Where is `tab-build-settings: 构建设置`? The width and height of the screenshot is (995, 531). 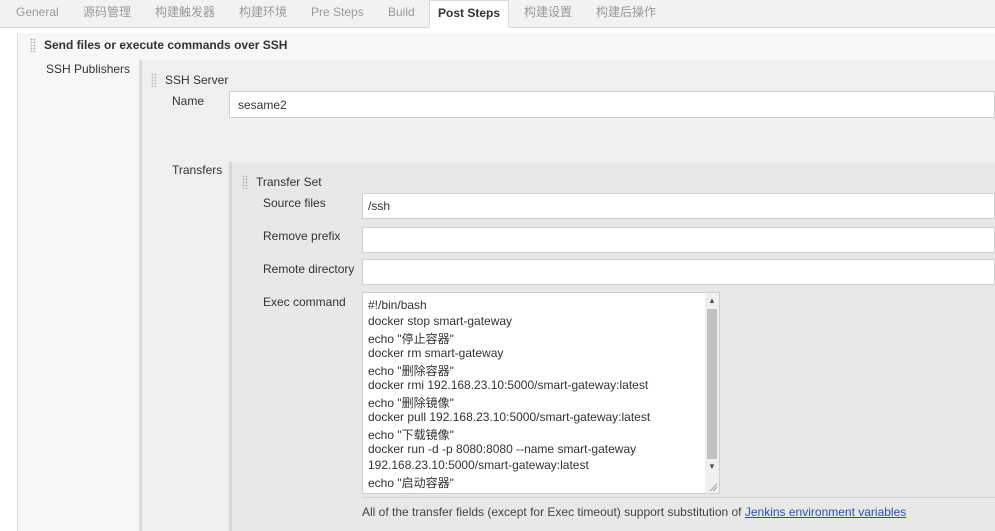
tab-build-settings: 构建设置 is located at coordinates (548, 13).